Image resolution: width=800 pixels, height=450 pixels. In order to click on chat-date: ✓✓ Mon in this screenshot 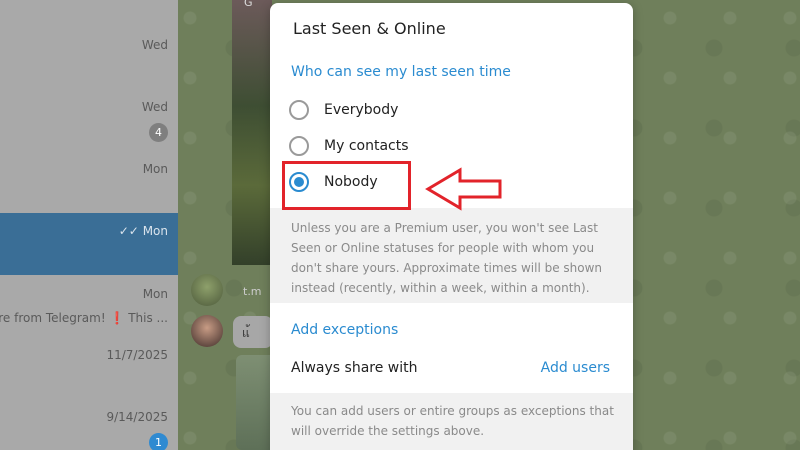, I will do `click(143, 231)`.